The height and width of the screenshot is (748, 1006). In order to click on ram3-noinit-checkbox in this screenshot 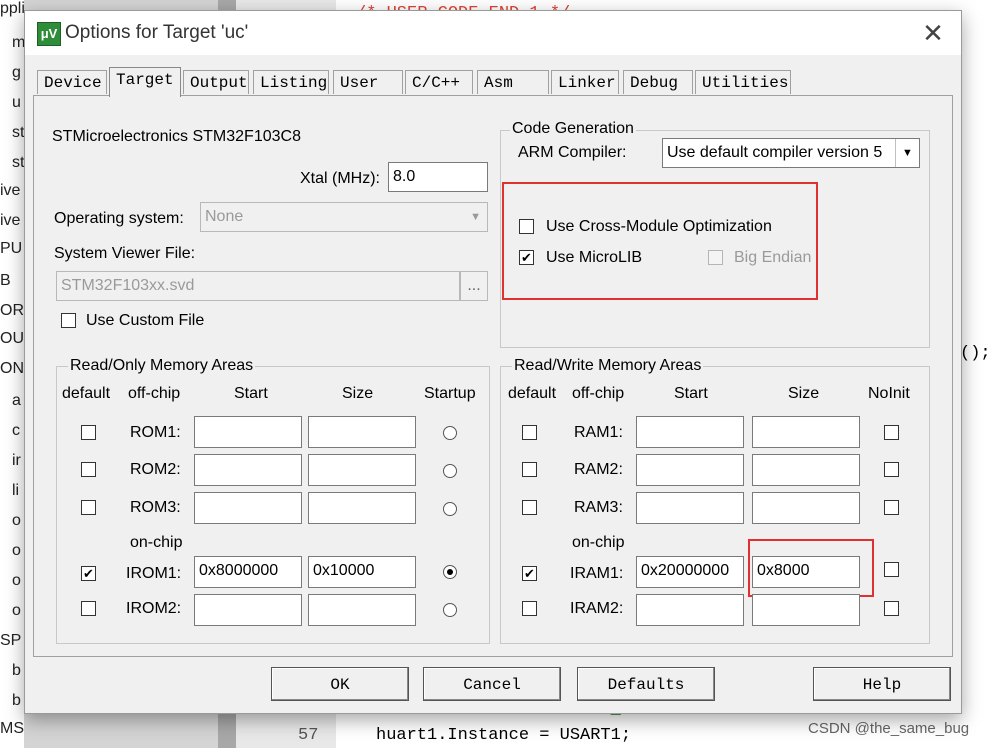, I will do `click(891, 507)`.